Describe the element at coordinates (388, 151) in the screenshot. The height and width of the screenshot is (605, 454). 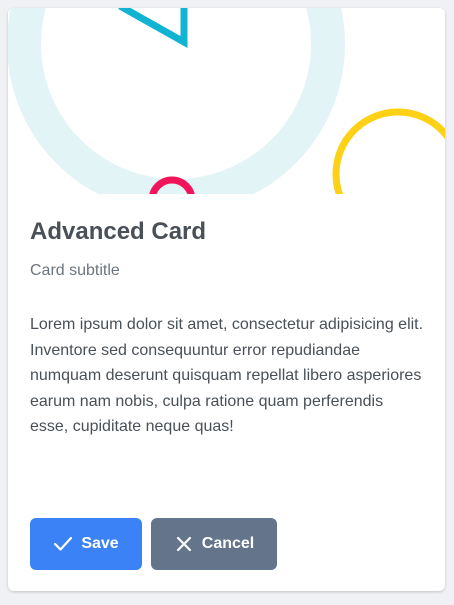
I see `yellow-ring-shape` at that location.